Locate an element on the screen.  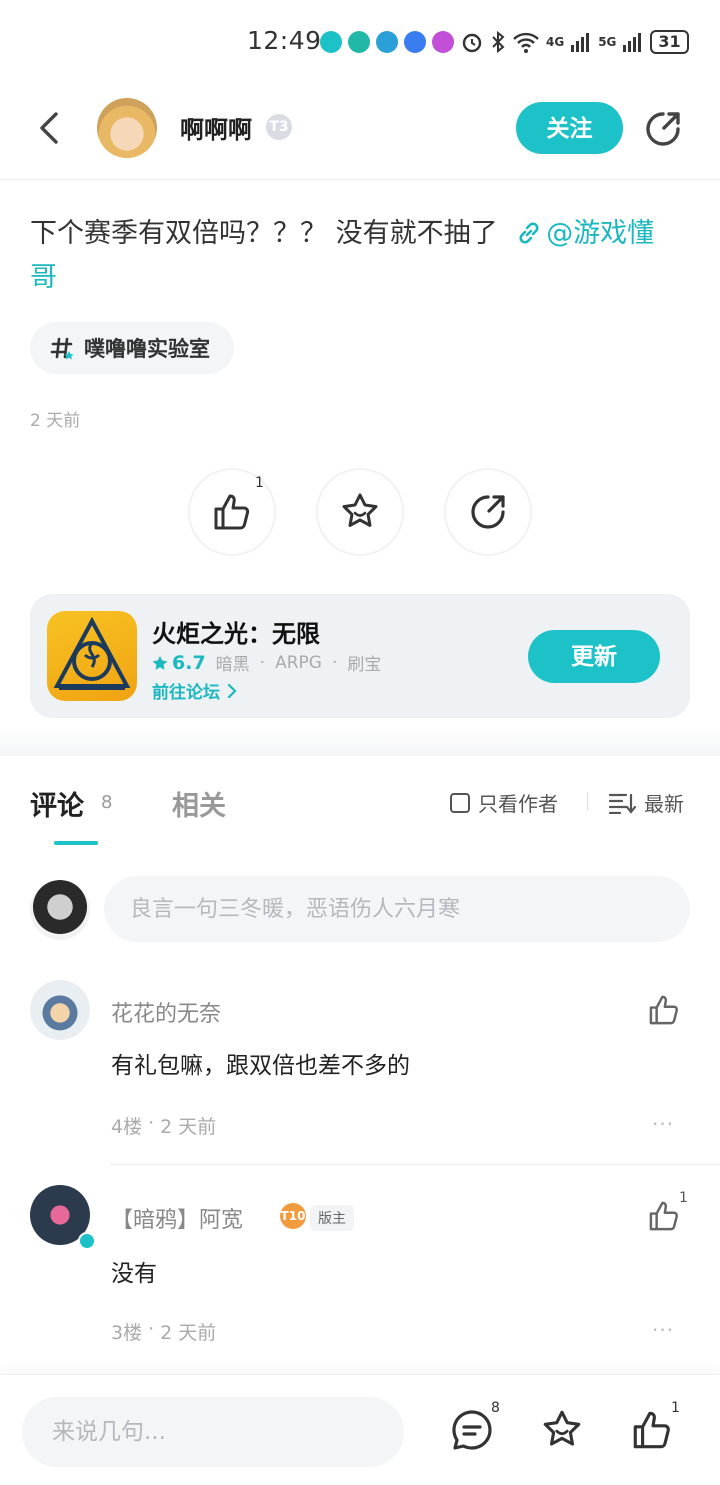
status-bar: 12:49 4G 5G 31 is located at coordinates (360, 42).